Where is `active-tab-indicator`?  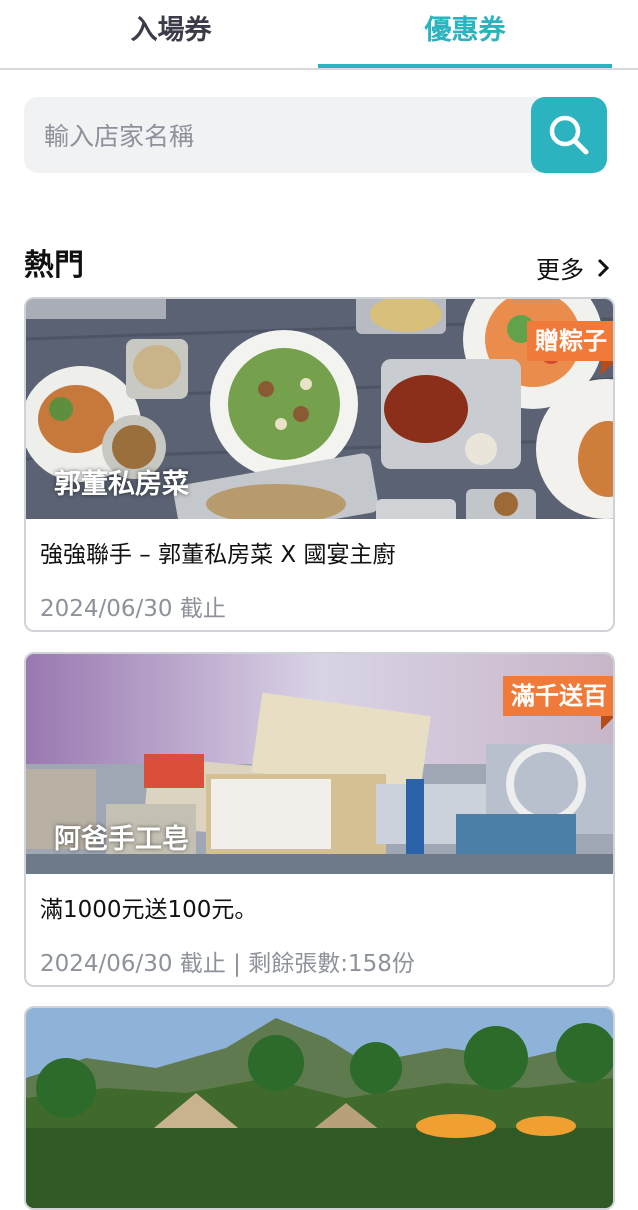 active-tab-indicator is located at coordinates (465, 66).